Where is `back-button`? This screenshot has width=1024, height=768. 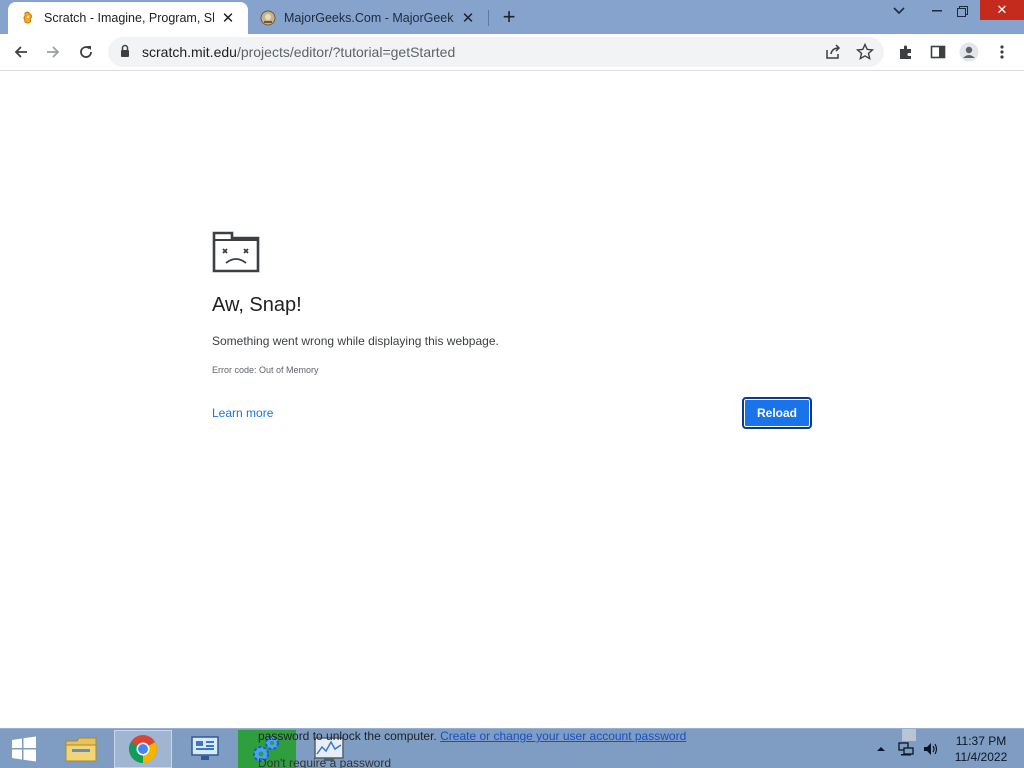 back-button is located at coordinates (21, 52).